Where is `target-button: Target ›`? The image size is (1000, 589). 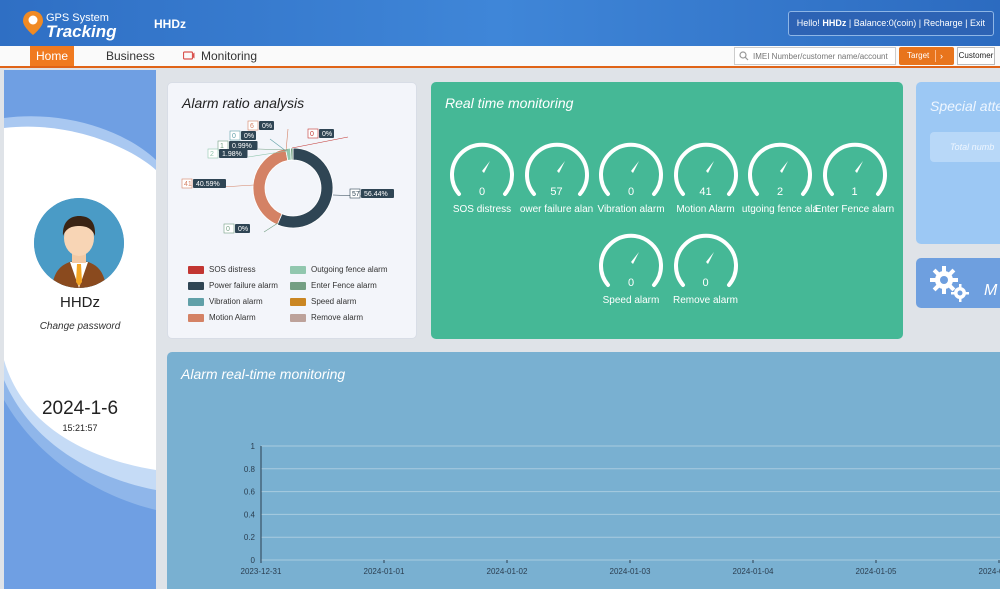
target-button: Target › is located at coordinates (926, 56).